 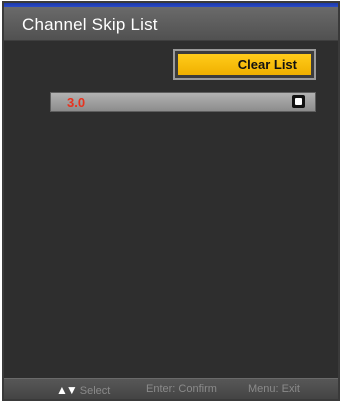 I want to click on skip-list-item: 3.0, so click(x=183, y=102).